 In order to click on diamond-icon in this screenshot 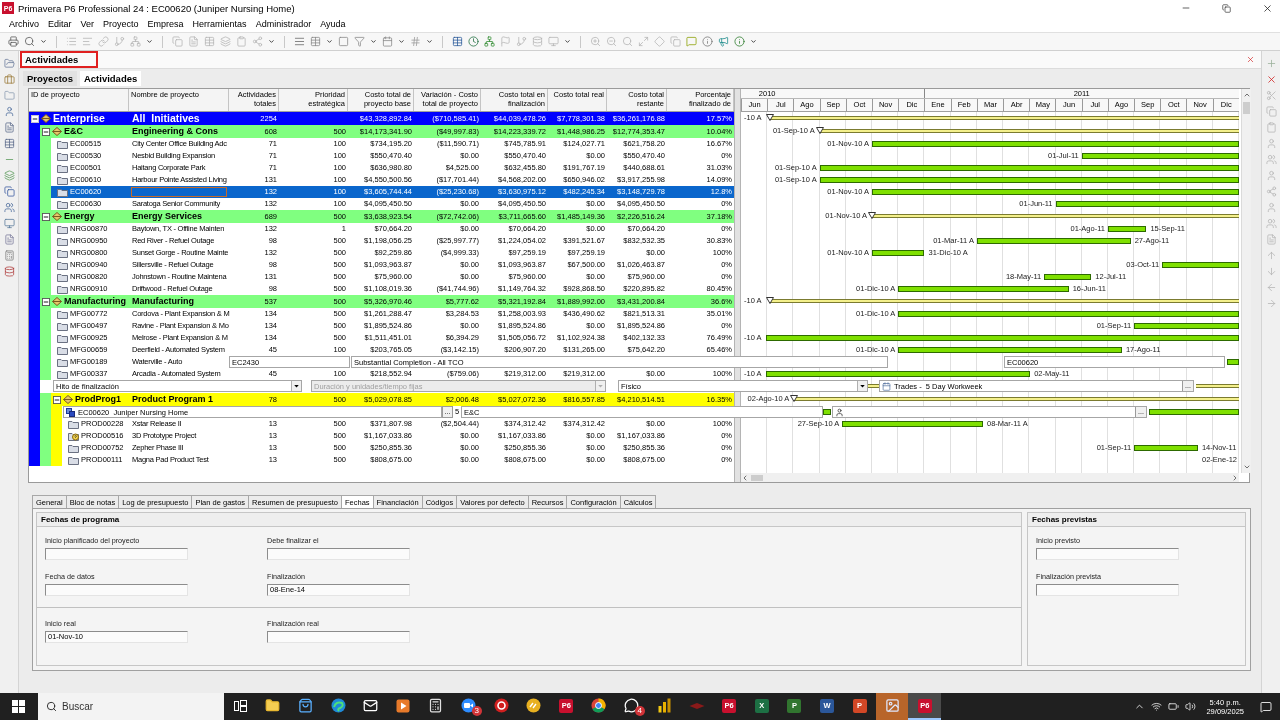, I will do `click(659, 41)`.